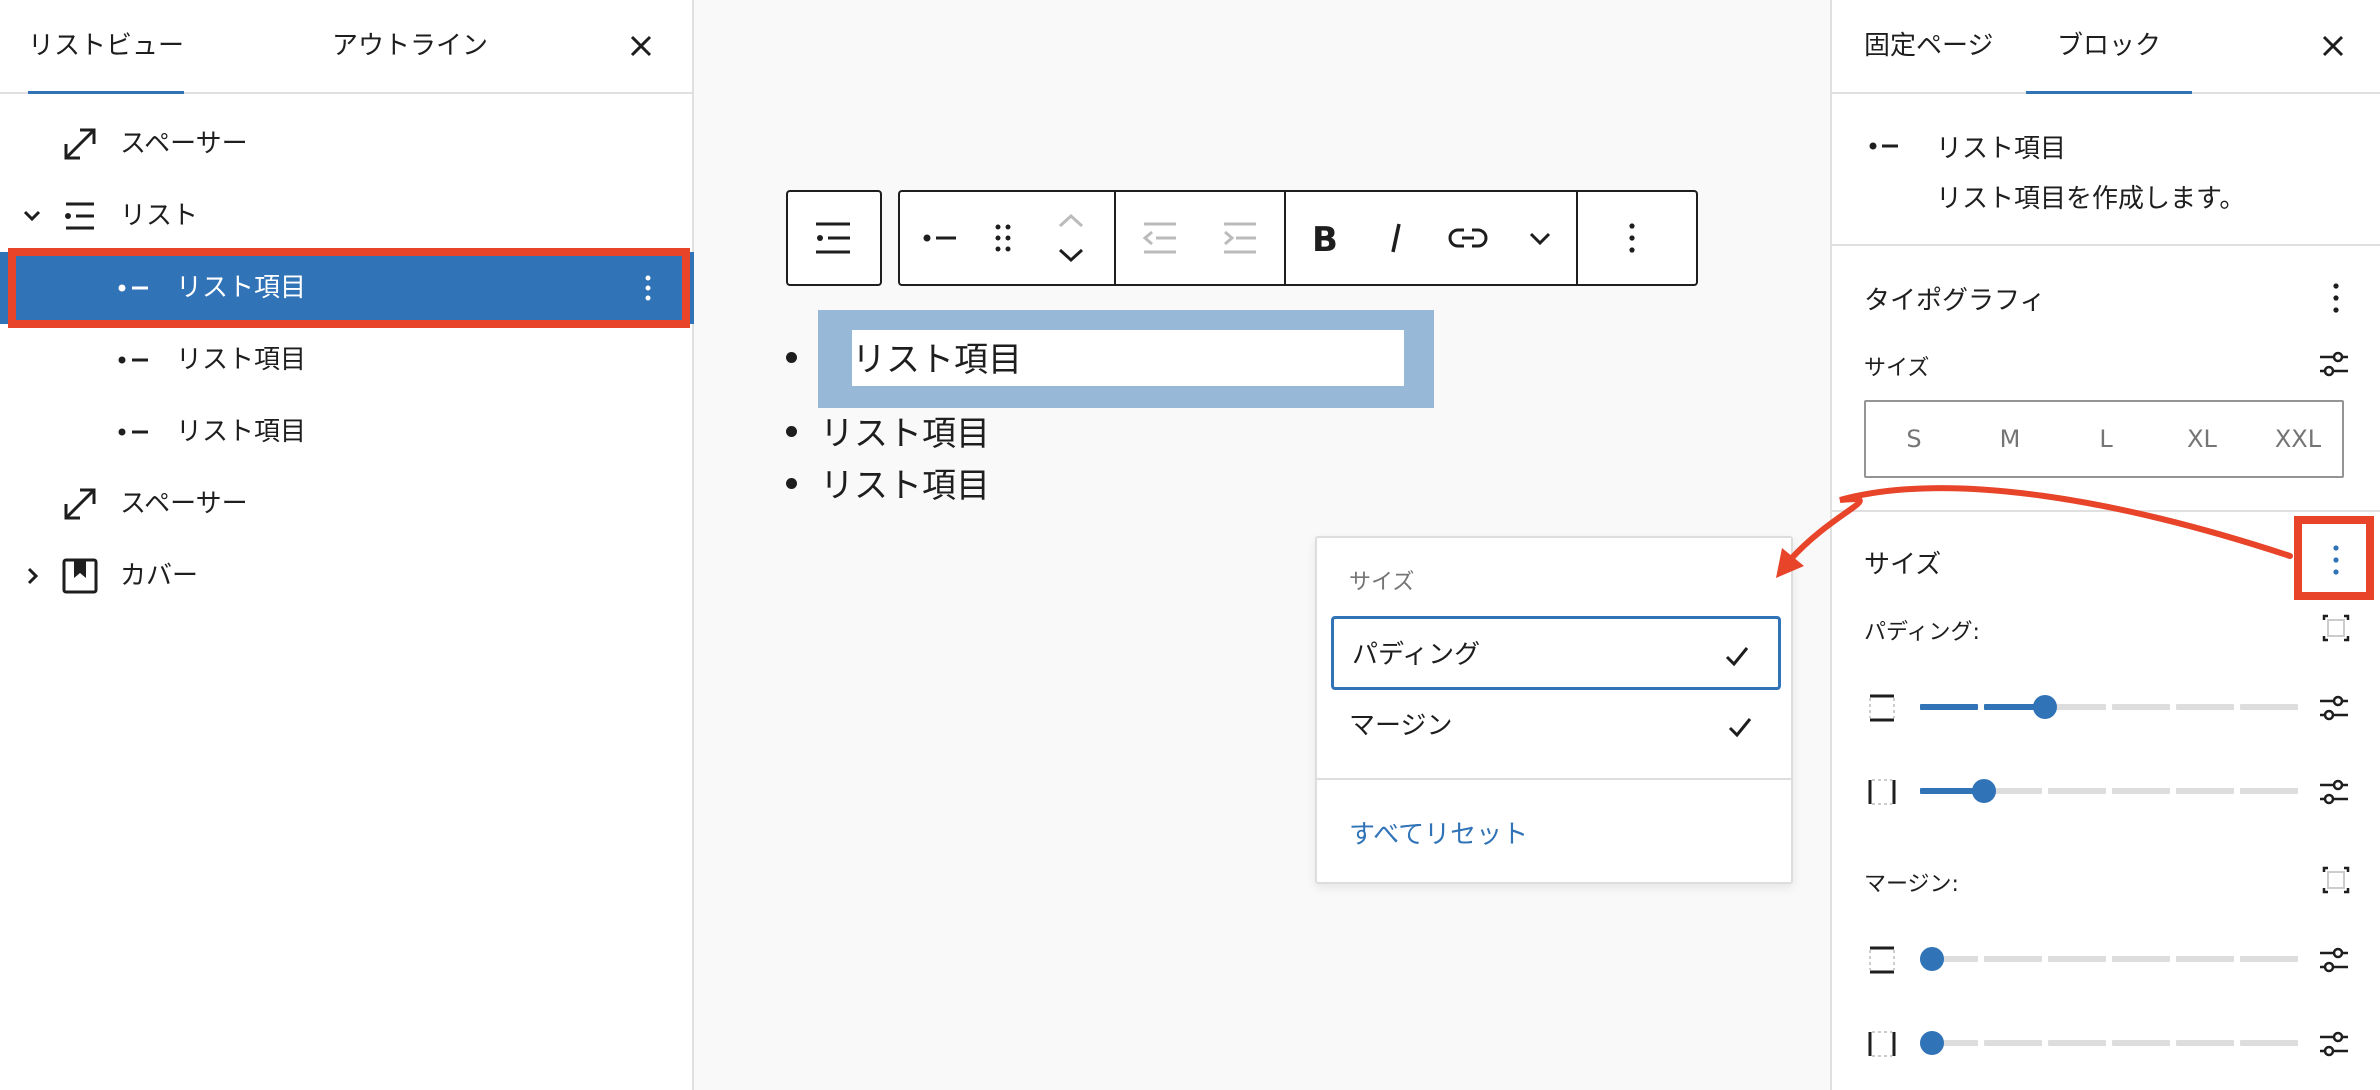 The height and width of the screenshot is (1090, 2380). I want to click on margin-label: マージン:, so click(1911, 884).